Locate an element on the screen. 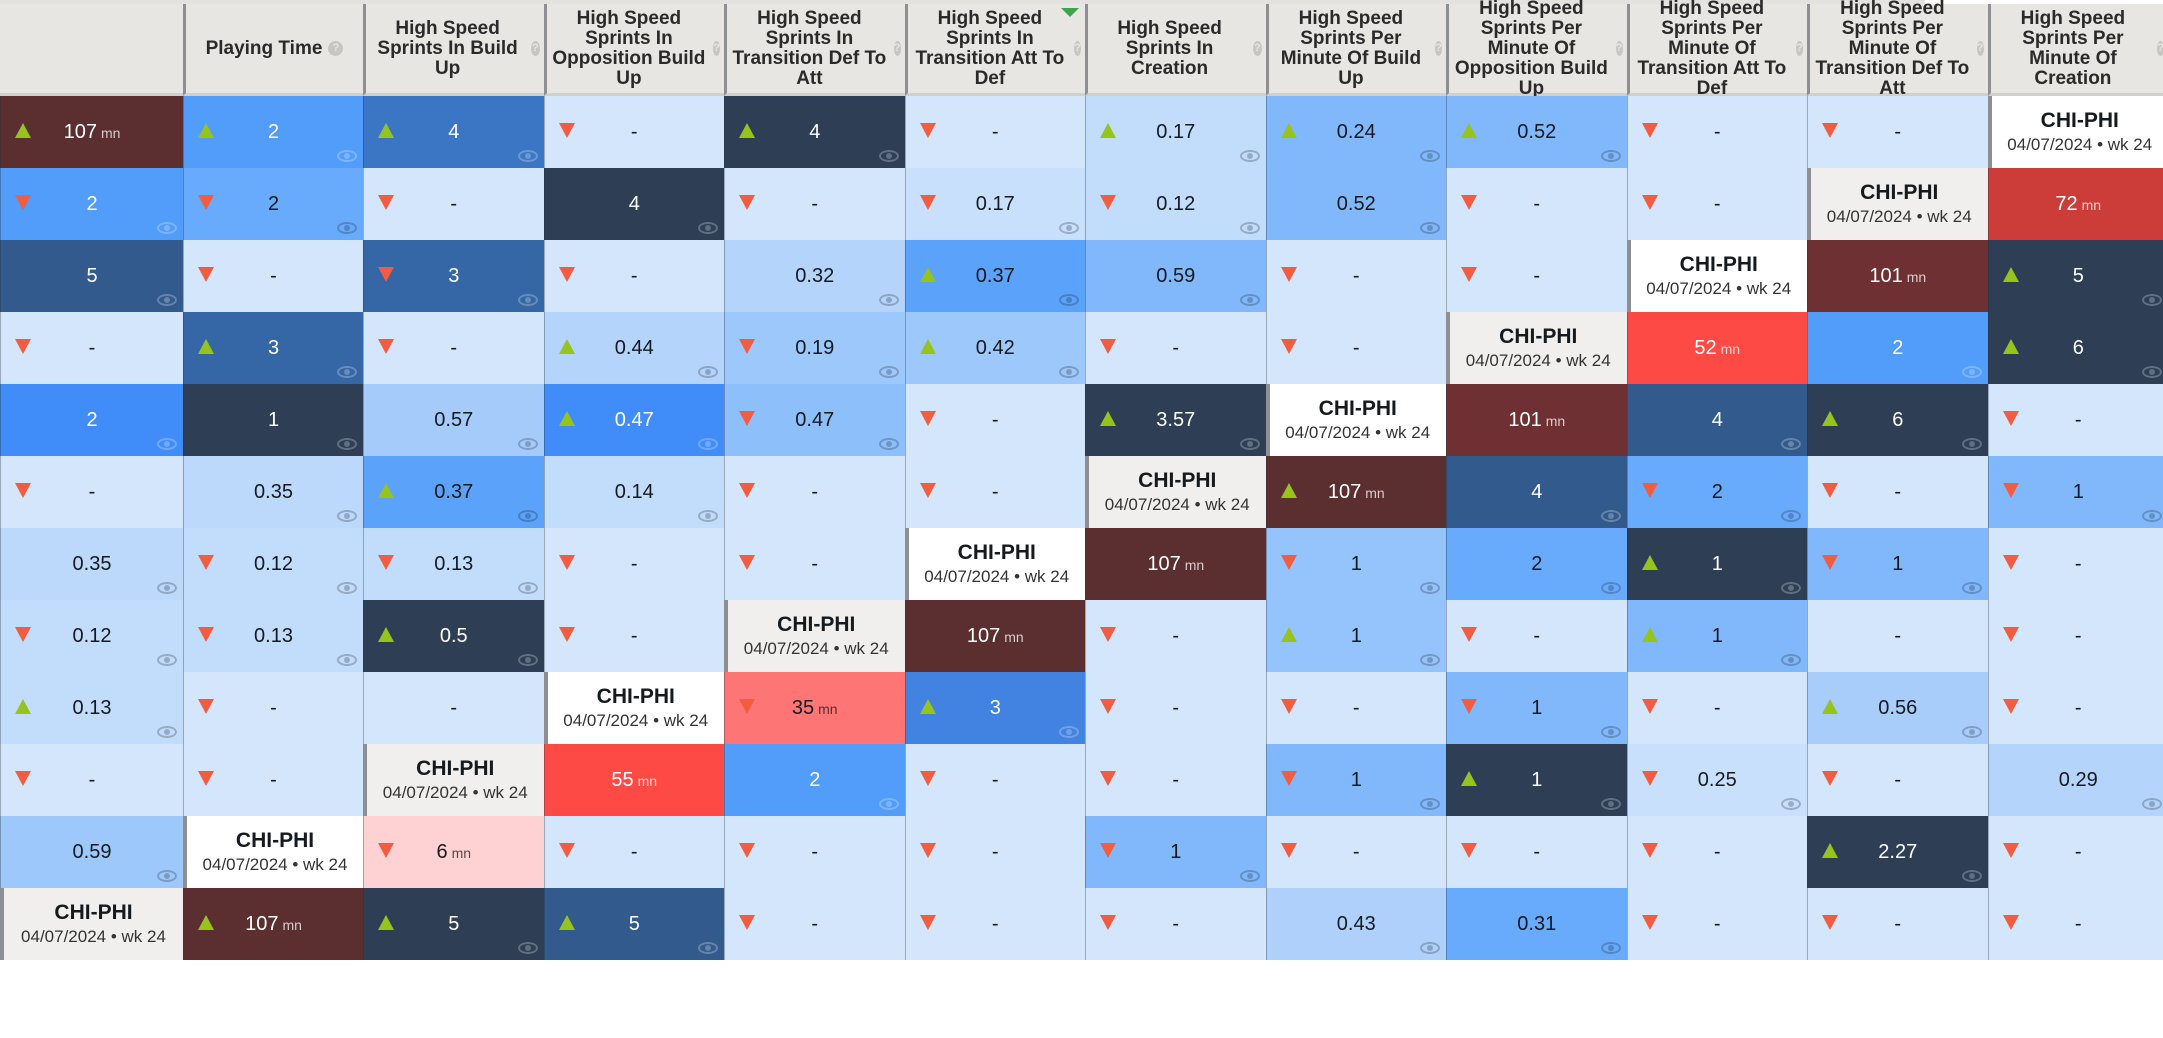 The height and width of the screenshot is (1038, 2163). column-header: High Speed Sprints In Build Up? is located at coordinates (453, 50).